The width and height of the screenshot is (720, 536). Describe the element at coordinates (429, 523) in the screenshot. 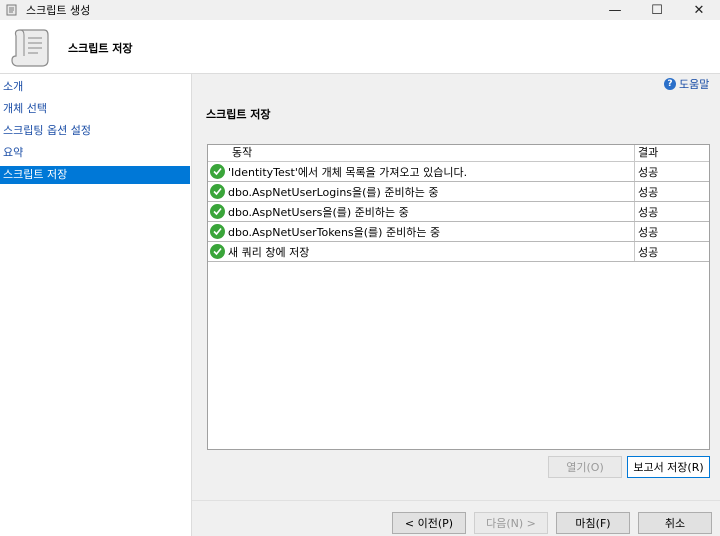

I see `previous-button: < 이전(P)` at that location.